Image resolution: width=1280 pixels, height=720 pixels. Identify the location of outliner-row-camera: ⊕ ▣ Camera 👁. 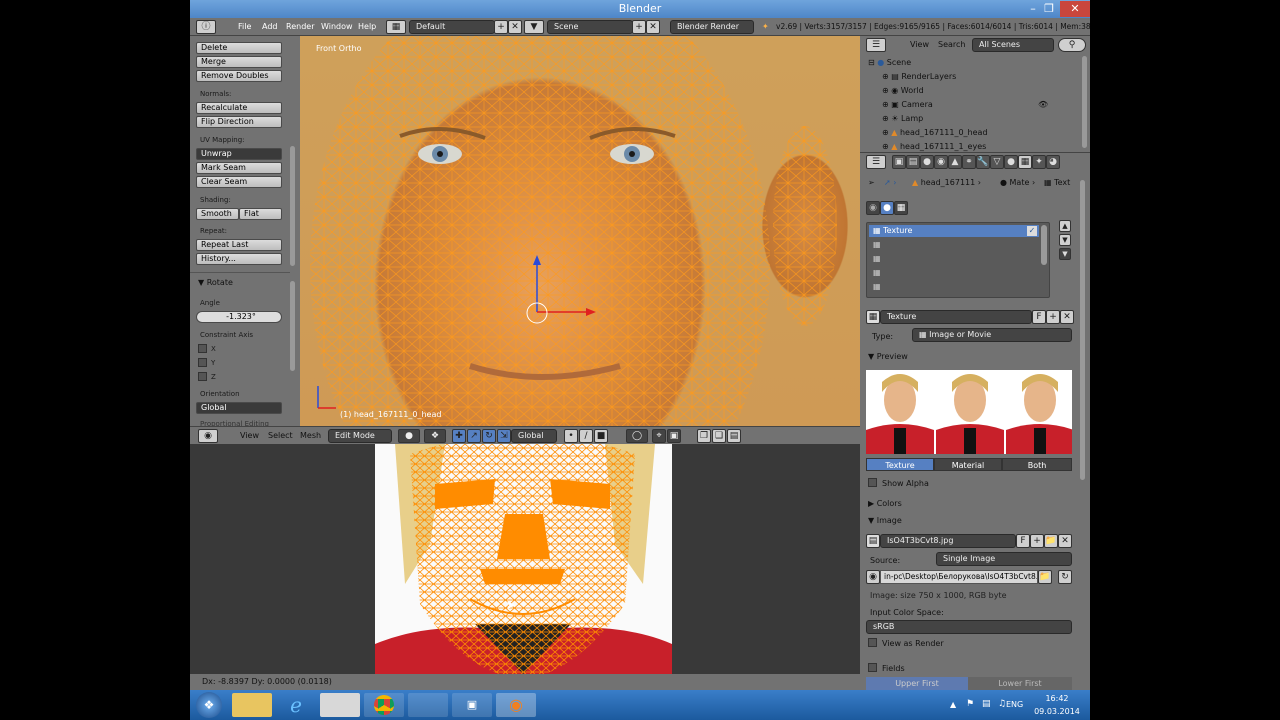
(969, 105).